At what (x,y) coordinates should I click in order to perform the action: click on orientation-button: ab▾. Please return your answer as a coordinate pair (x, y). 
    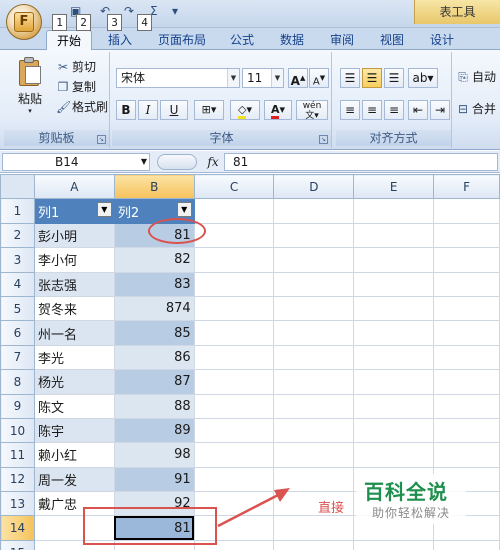
    Looking at the image, I should click on (423, 78).